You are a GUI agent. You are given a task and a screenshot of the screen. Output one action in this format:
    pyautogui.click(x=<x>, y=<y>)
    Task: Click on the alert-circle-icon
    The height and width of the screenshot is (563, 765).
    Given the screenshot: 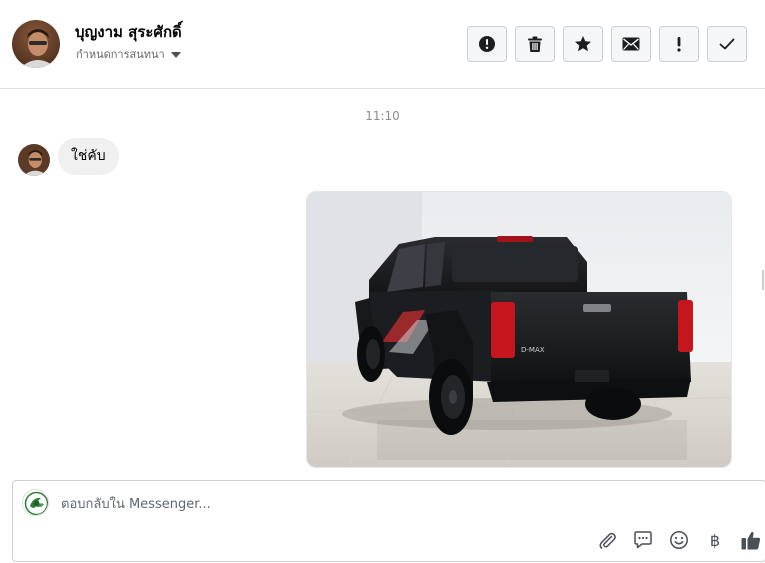 What is the action you would take?
    pyautogui.click(x=487, y=44)
    